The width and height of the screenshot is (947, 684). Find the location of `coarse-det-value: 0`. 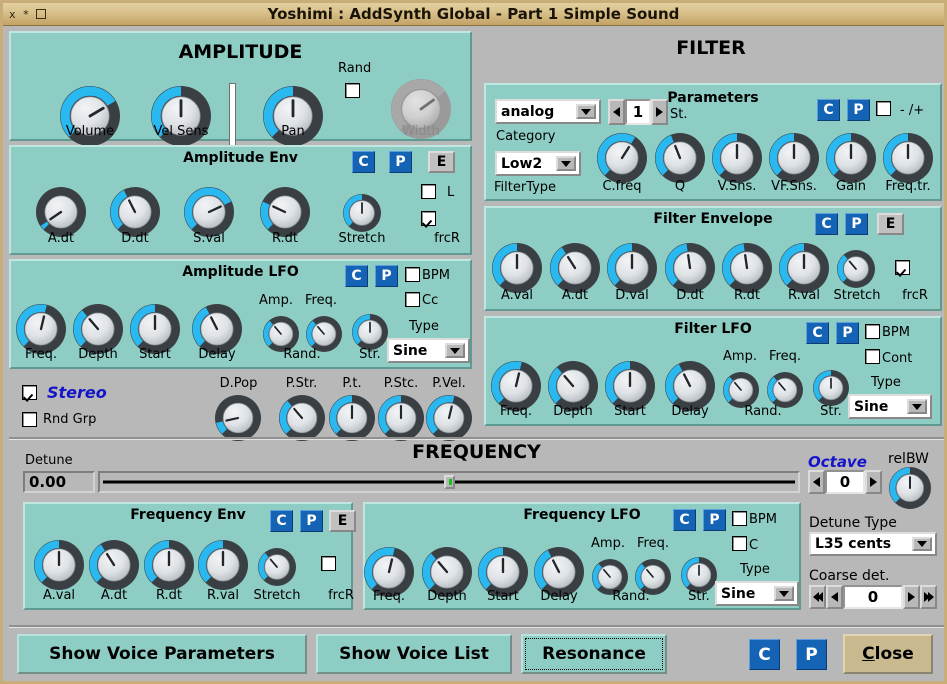

coarse-det-value: 0 is located at coordinates (873, 597).